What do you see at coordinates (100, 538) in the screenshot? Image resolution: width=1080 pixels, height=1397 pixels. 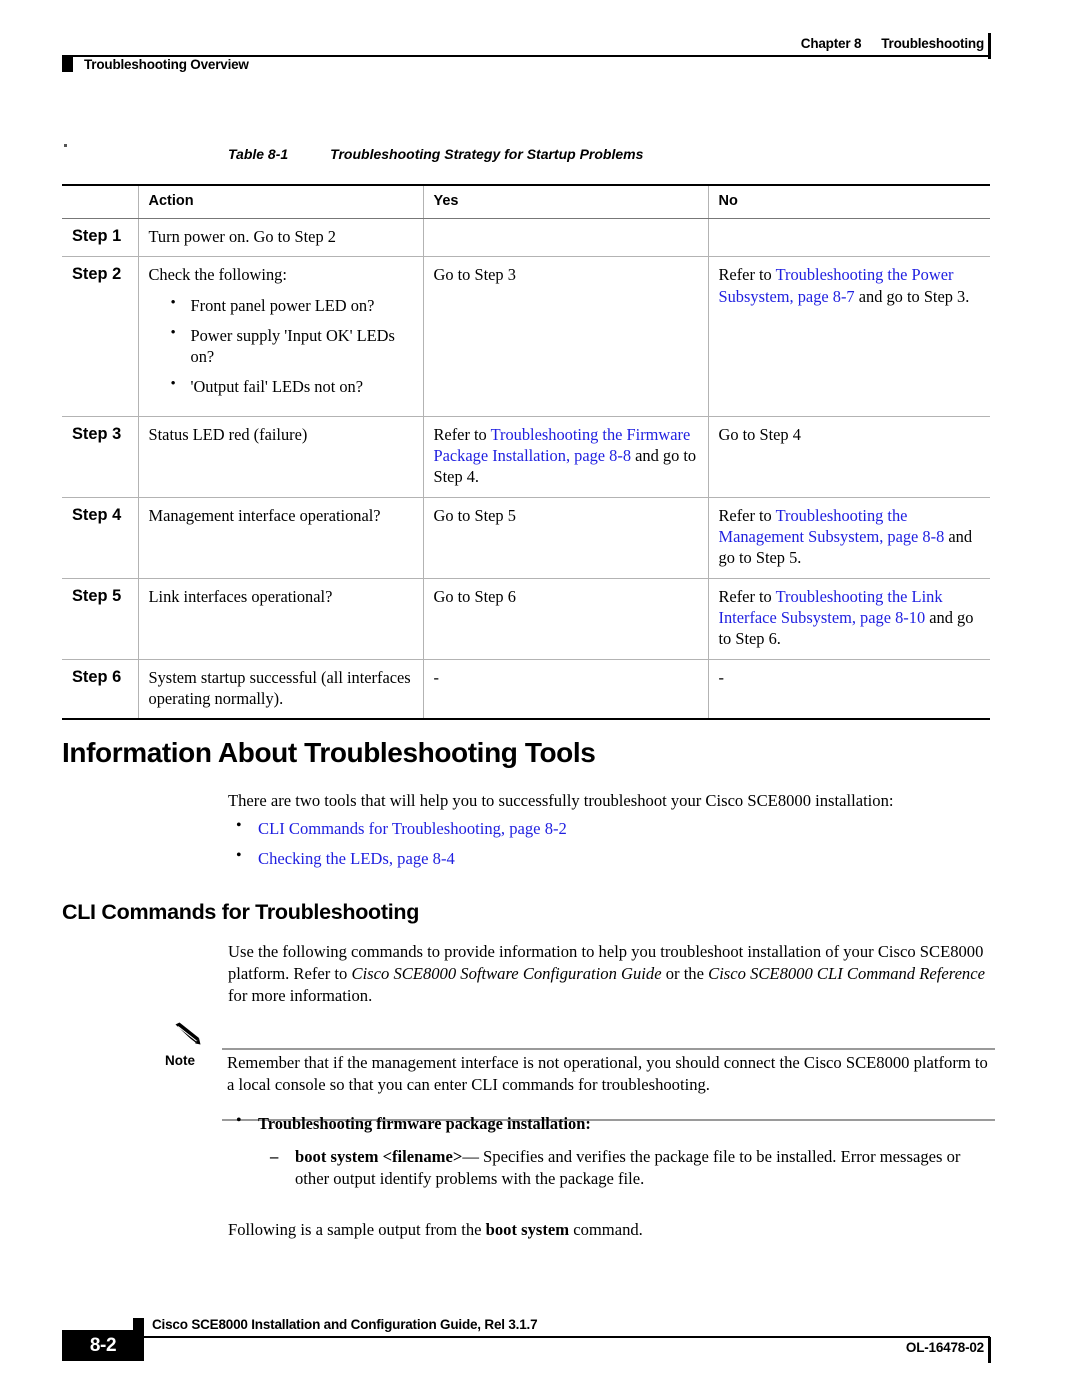 I see `table-cell-step: Step 4` at bounding box center [100, 538].